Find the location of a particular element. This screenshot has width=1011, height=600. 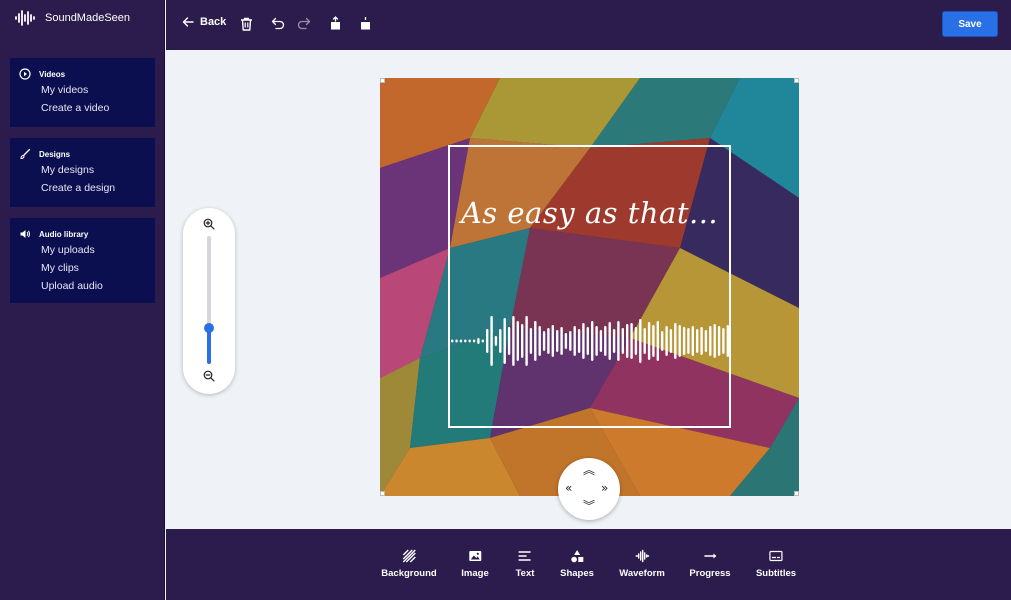

nav-head-audio: Audio library is located at coordinates (87, 234).